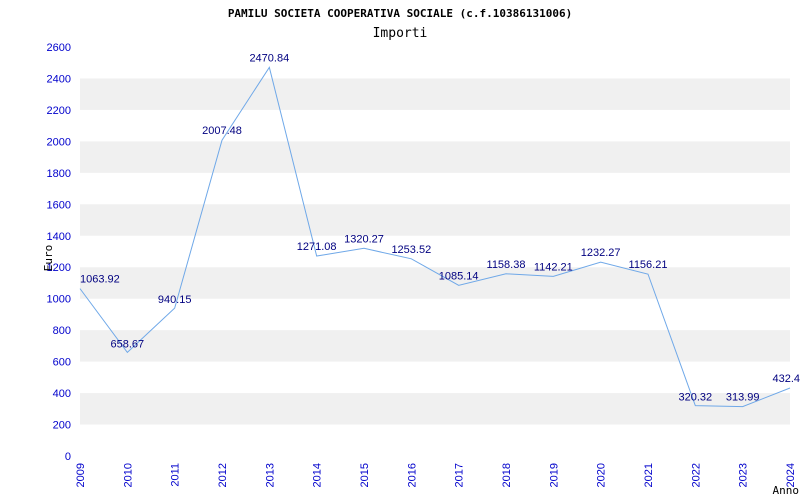  Describe the element at coordinates (601, 253) in the screenshot. I see `data-label: 1232.27` at that location.